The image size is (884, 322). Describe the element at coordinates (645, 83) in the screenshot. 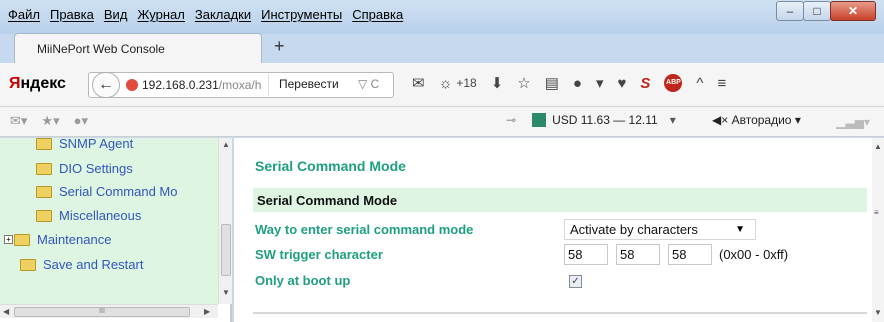

I see `sj-extension-icon: S` at that location.